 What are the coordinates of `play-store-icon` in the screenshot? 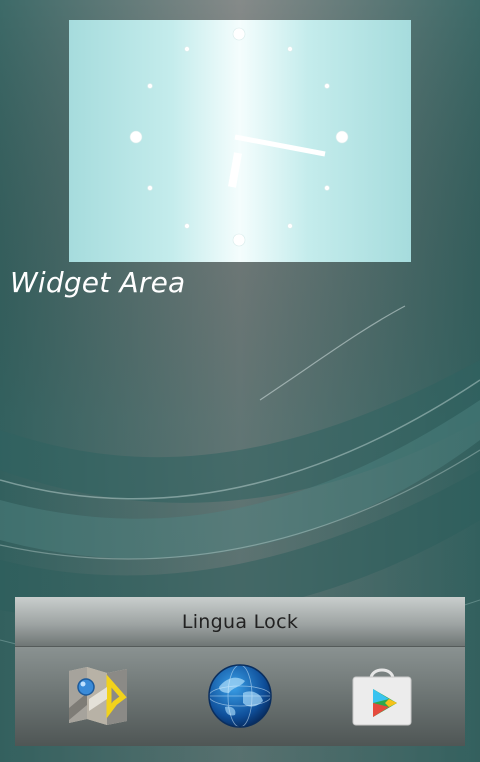 It's located at (382, 696).